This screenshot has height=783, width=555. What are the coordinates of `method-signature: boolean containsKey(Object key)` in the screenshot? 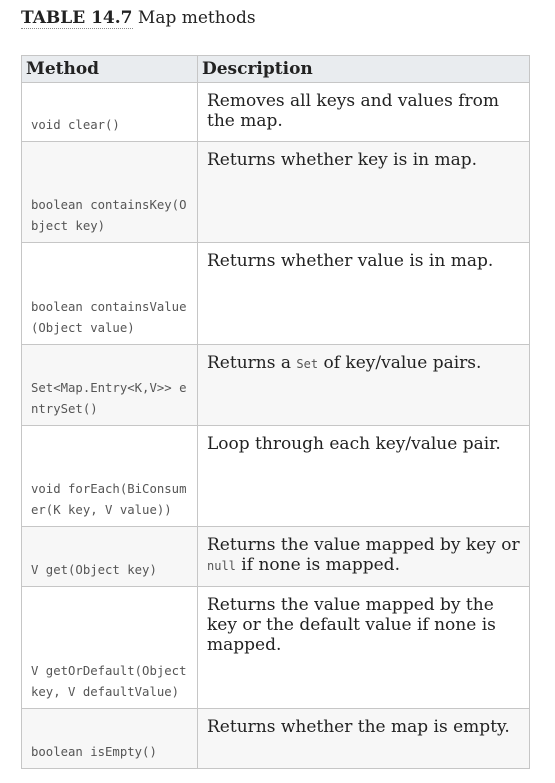 It's located at (109, 192).